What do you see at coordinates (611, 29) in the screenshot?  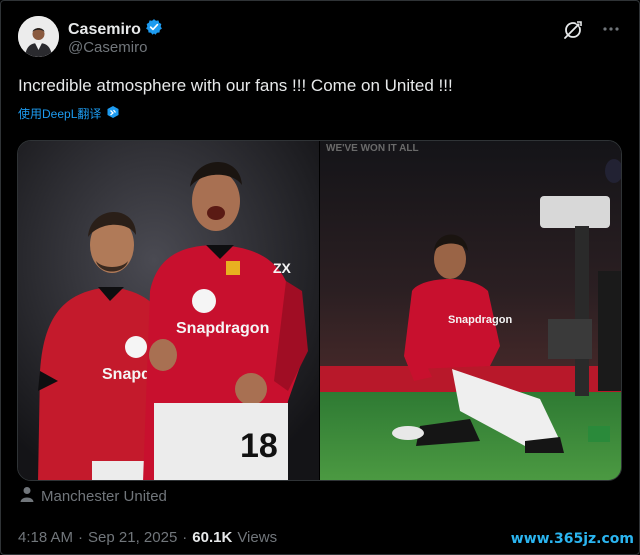 I see `more-dots-icon` at bounding box center [611, 29].